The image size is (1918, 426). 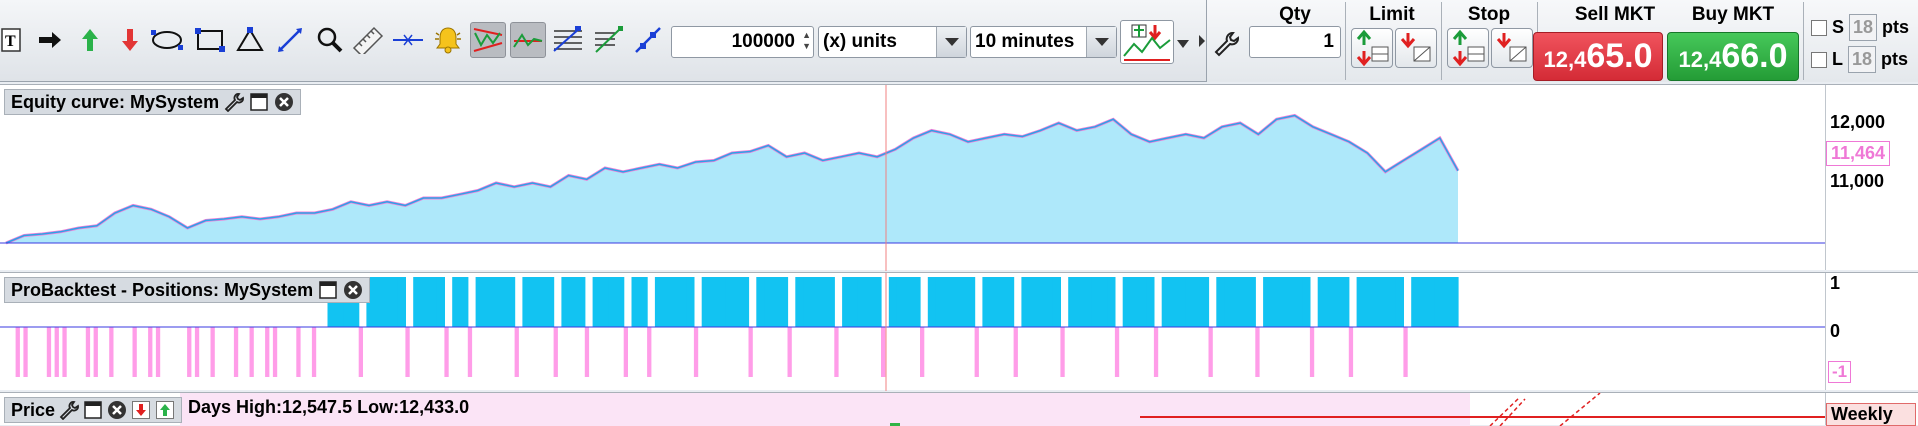 What do you see at coordinates (1468, 48) in the screenshot?
I see `stop-buy-button` at bounding box center [1468, 48].